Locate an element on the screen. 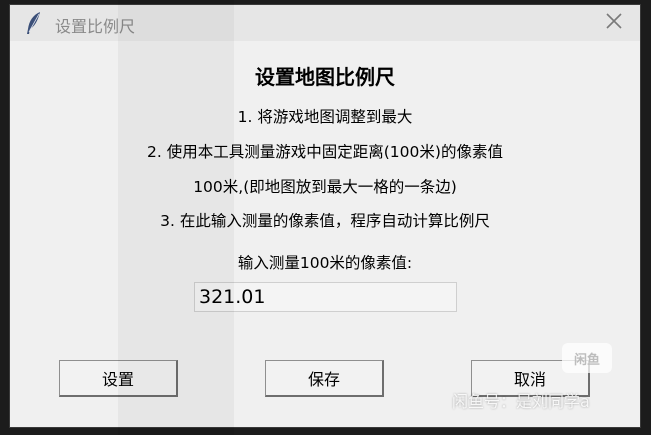 The width and height of the screenshot is (651, 435). instruction-line: 2. 使用本工具测量游戏中固定距离(100米)的像素值 is located at coordinates (325, 152).